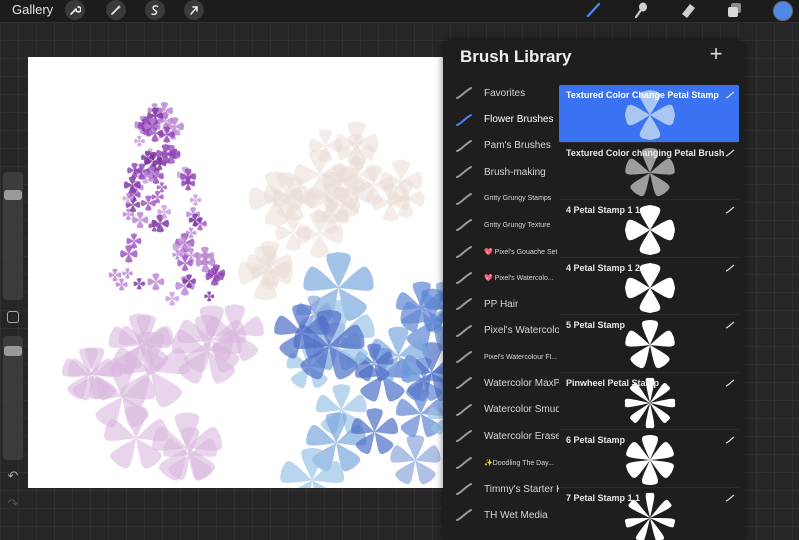 This screenshot has width=799, height=540. I want to click on brush-set-item: Watercolor MaxPack, so click(501, 383).